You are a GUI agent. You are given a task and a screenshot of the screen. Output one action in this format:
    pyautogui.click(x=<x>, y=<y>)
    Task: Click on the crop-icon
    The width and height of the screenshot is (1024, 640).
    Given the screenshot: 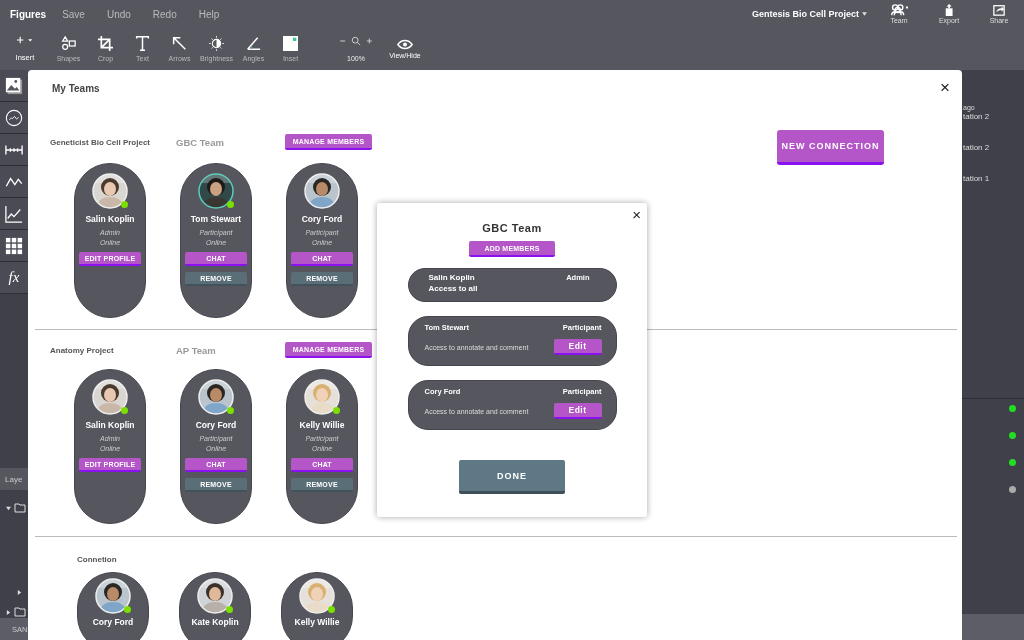 What is the action you would take?
    pyautogui.click(x=105, y=43)
    